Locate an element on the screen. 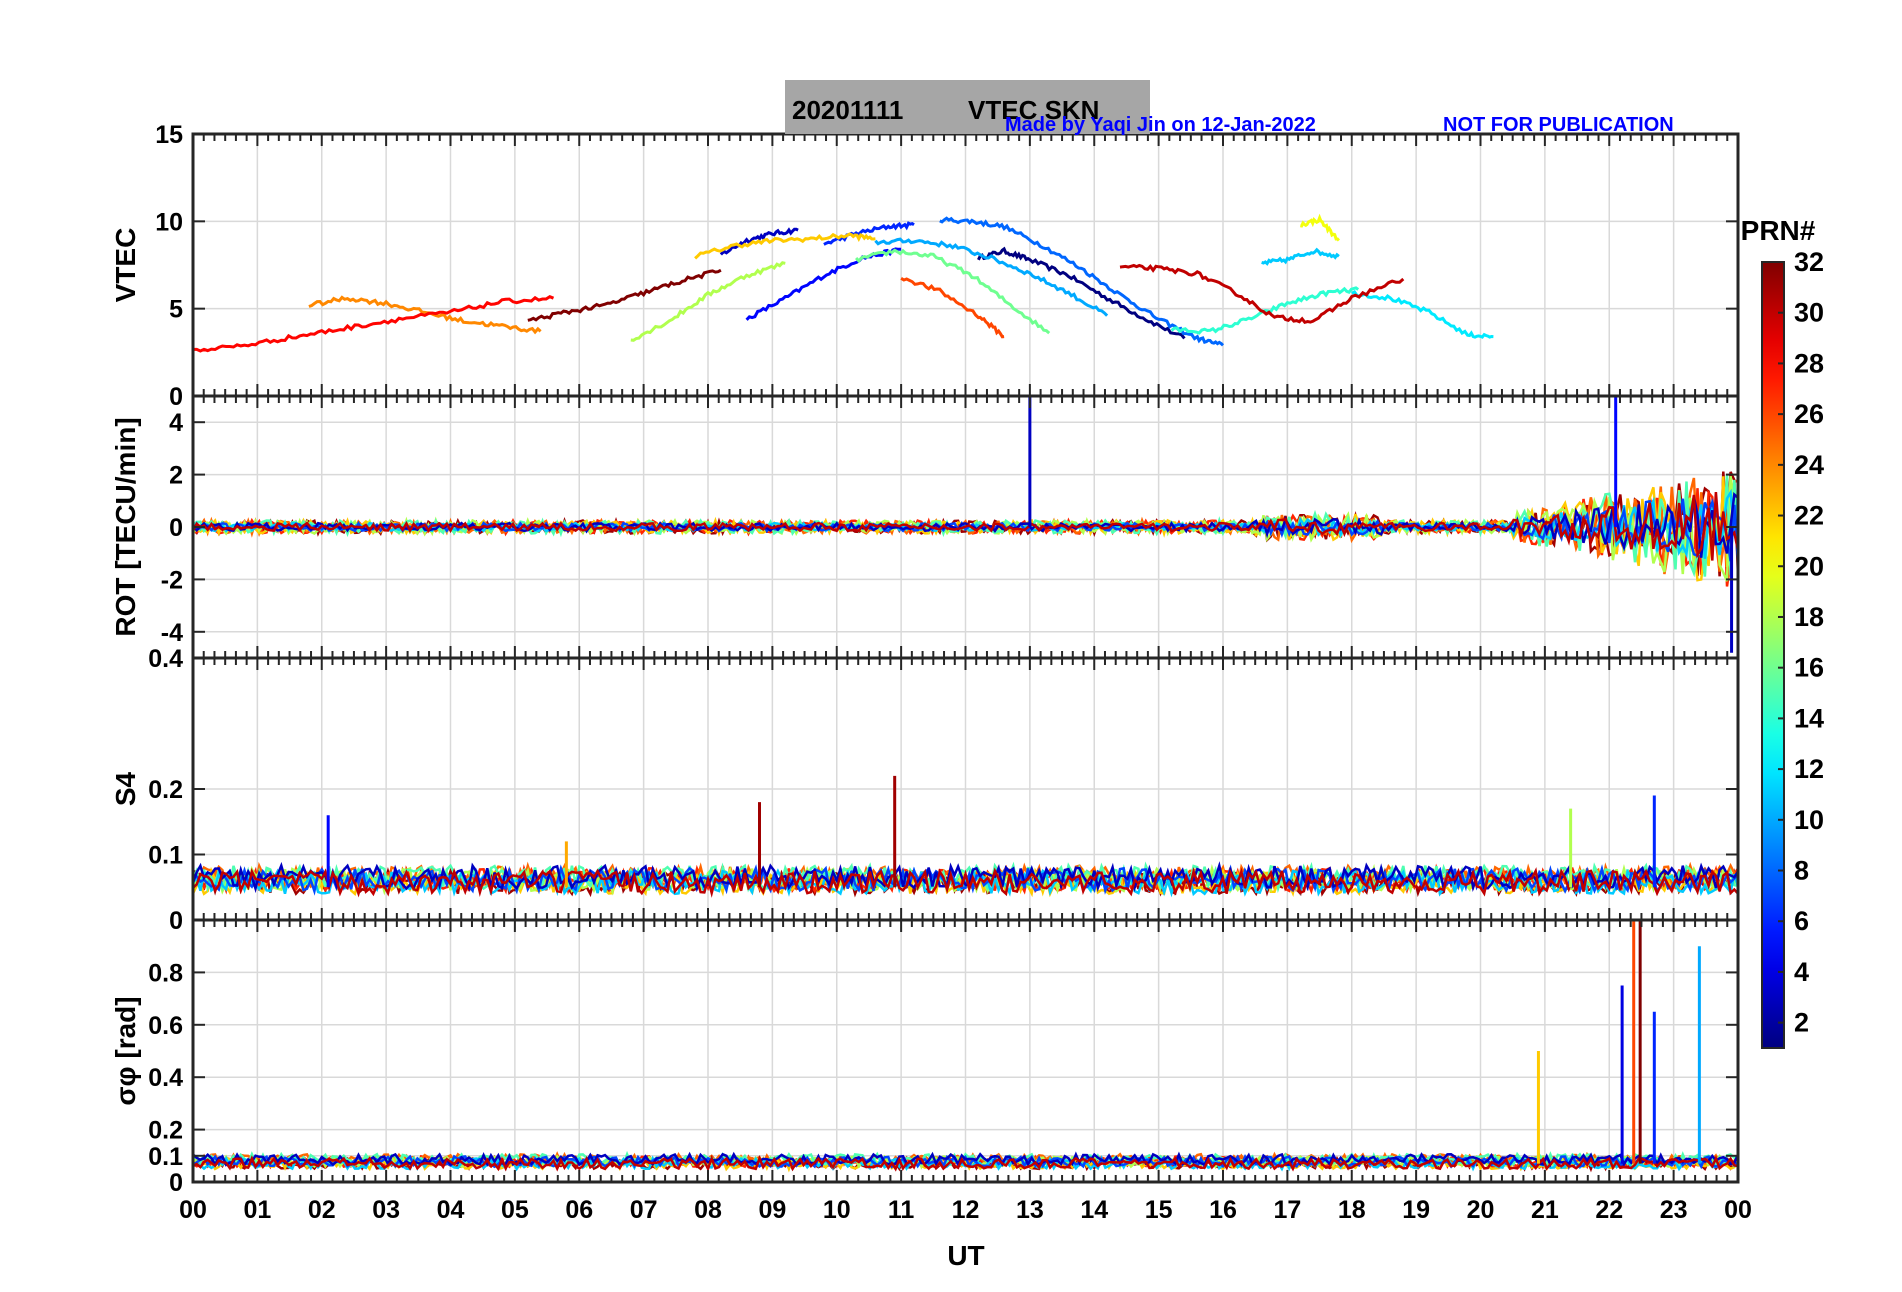 This screenshot has height=1292, width=1902. y-tick-label: -2 is located at coordinates (172, 580).